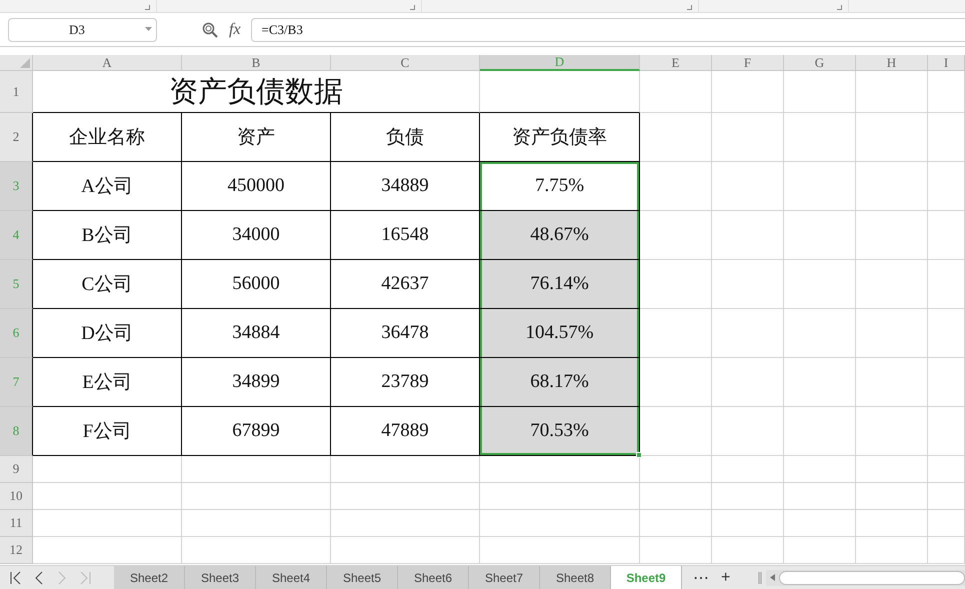  I want to click on name-box: D3, so click(82, 30).